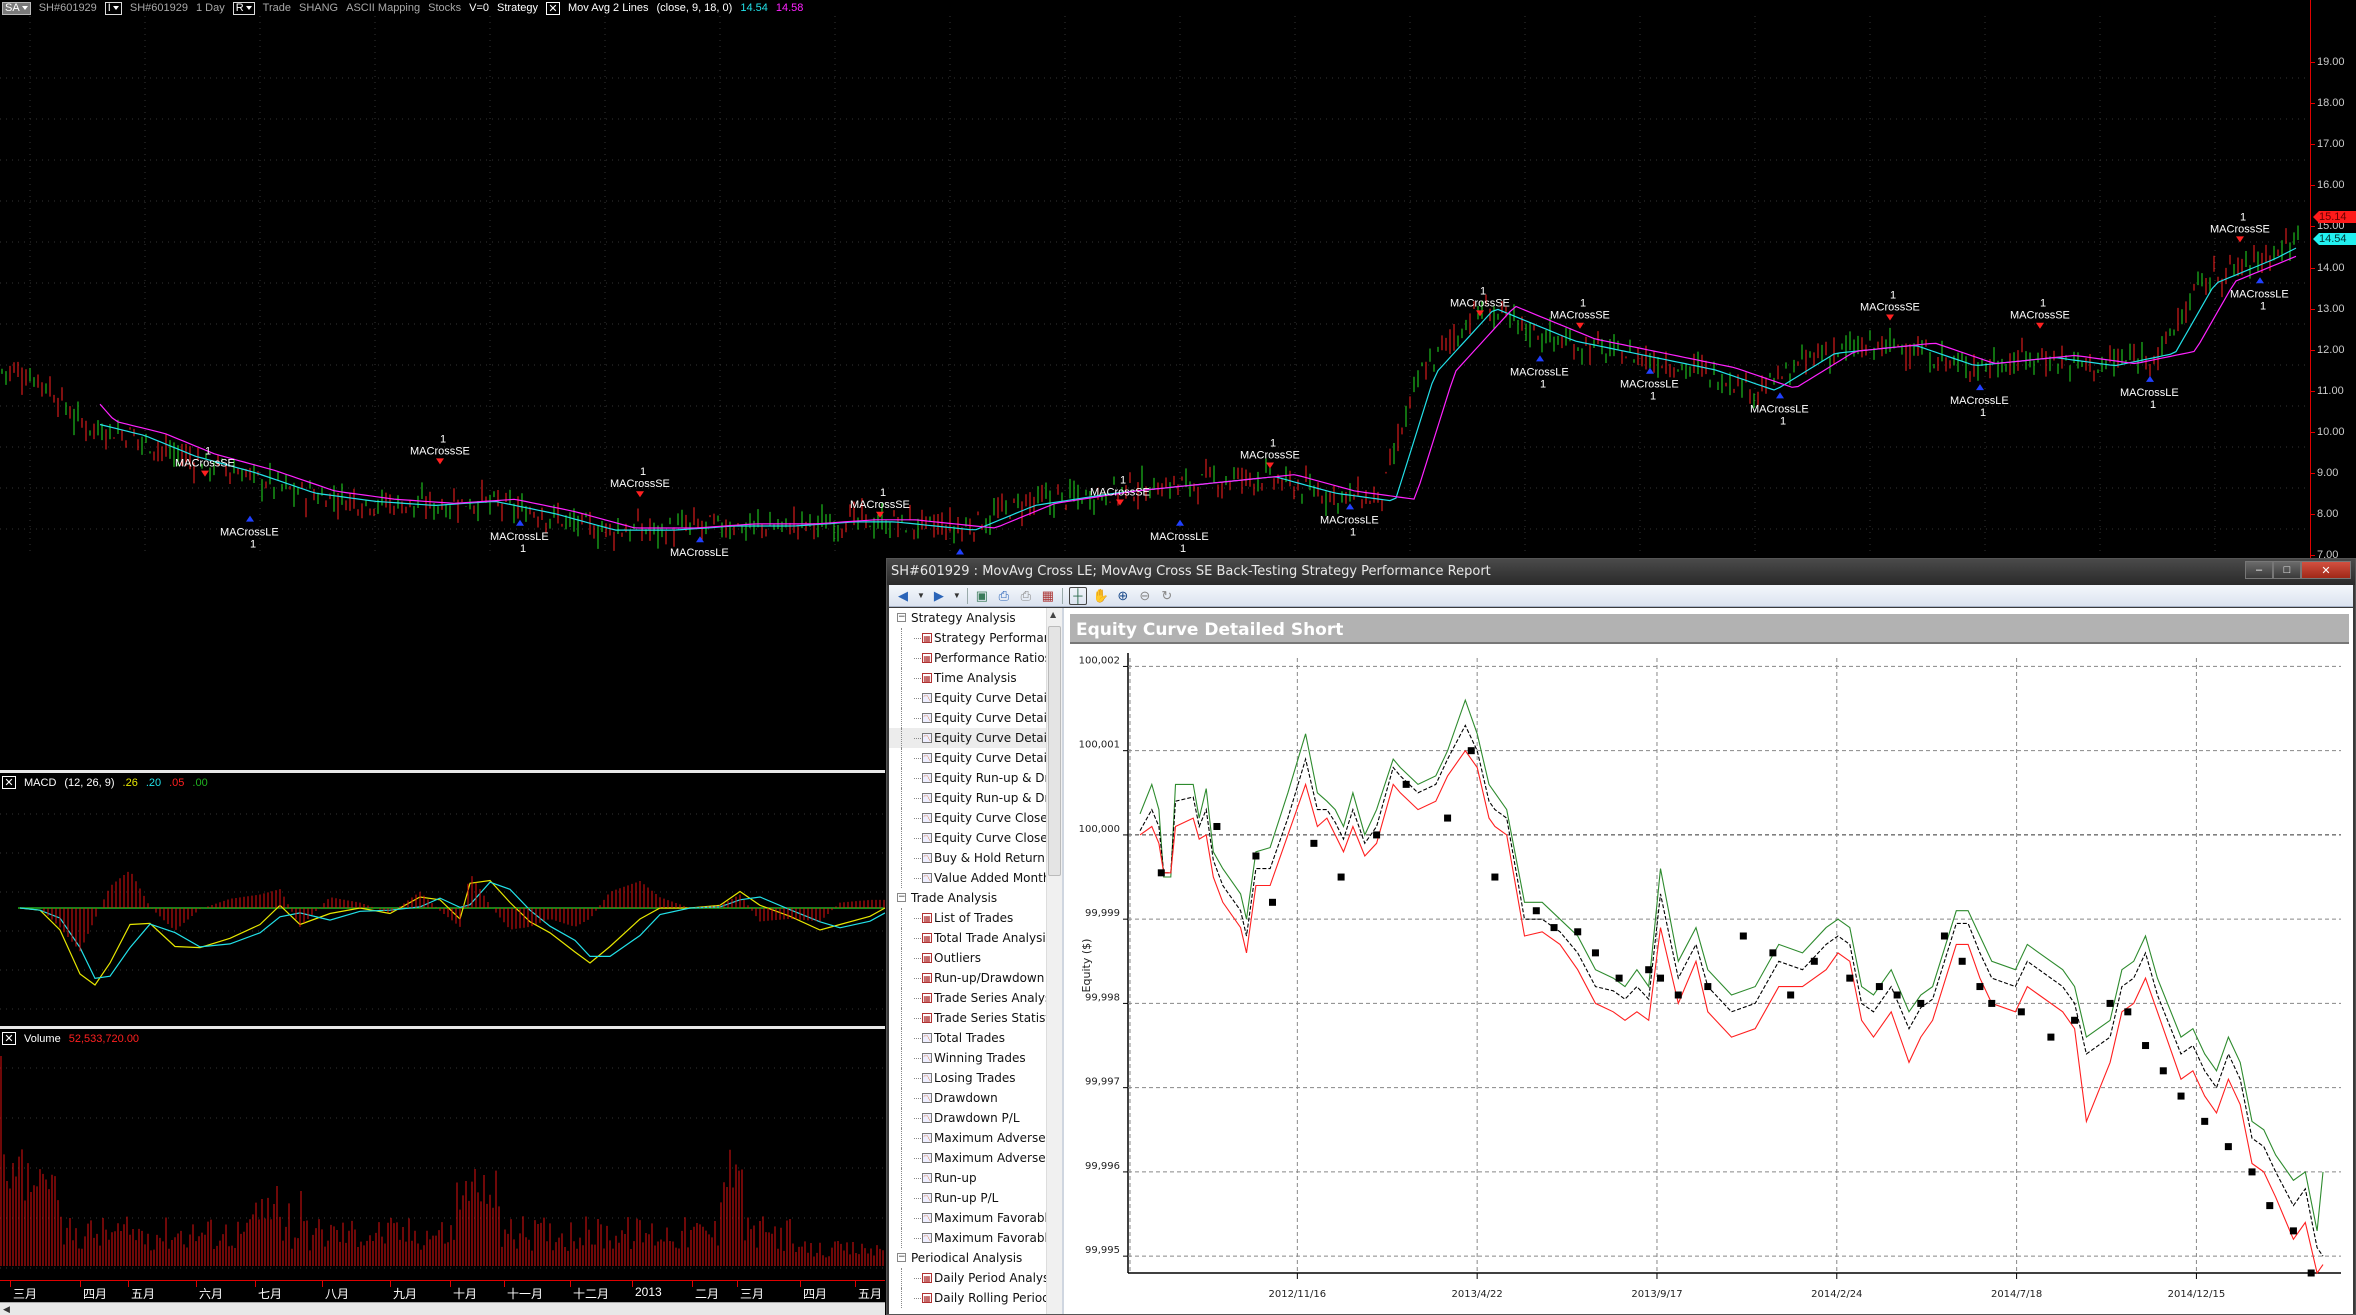 The height and width of the screenshot is (1315, 2356). Describe the element at coordinates (968, 778) in the screenshot. I see `tree-item: 〽Equity Run-up & Drawdown` at that location.